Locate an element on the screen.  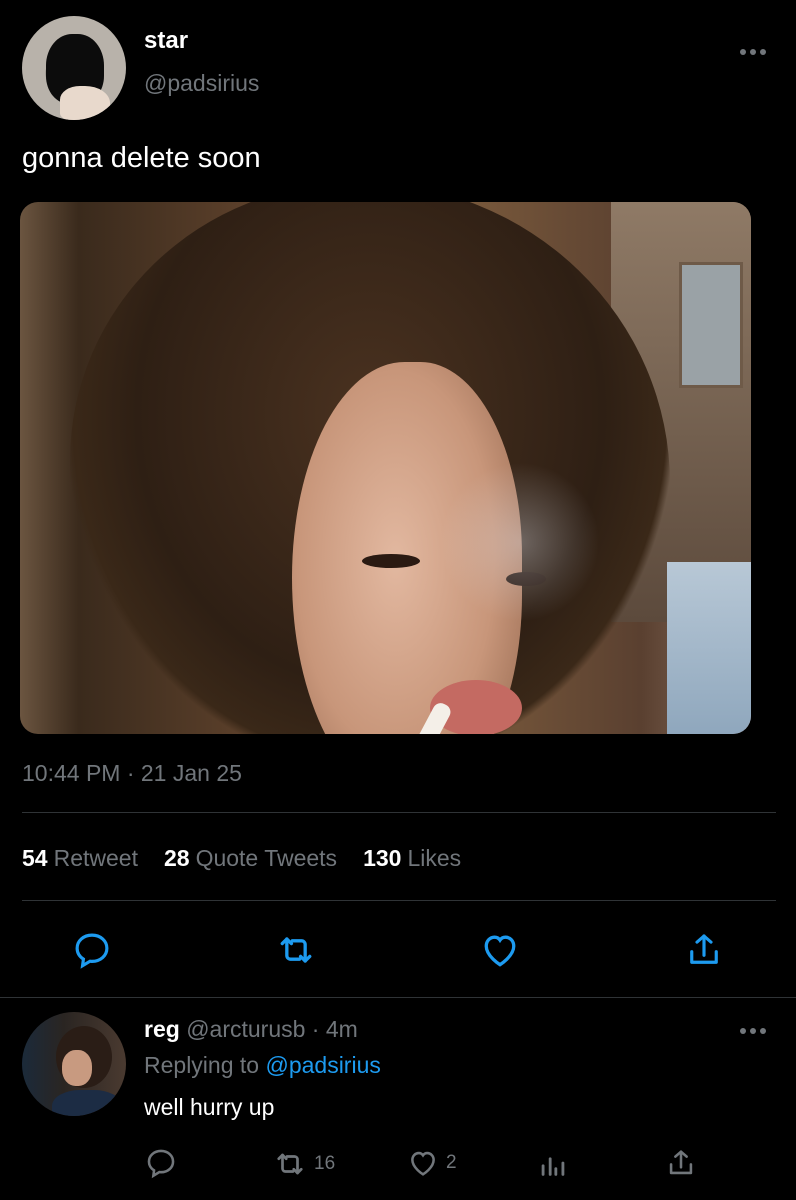
reply-header: reg @arcturusb · 4m is located at coordinates (251, 1029).